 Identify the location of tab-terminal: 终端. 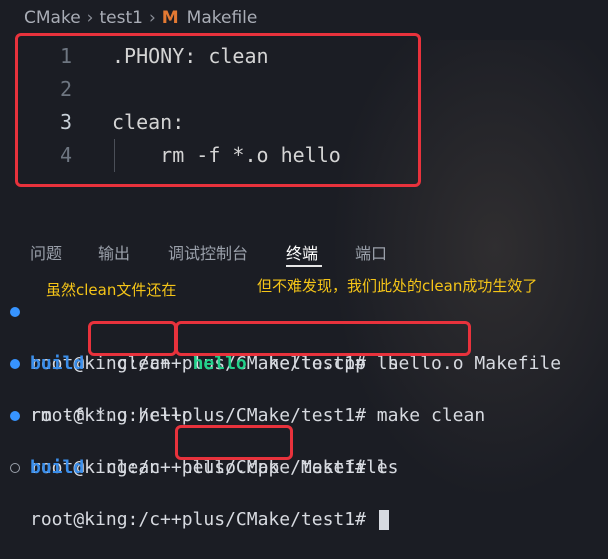
(302, 252).